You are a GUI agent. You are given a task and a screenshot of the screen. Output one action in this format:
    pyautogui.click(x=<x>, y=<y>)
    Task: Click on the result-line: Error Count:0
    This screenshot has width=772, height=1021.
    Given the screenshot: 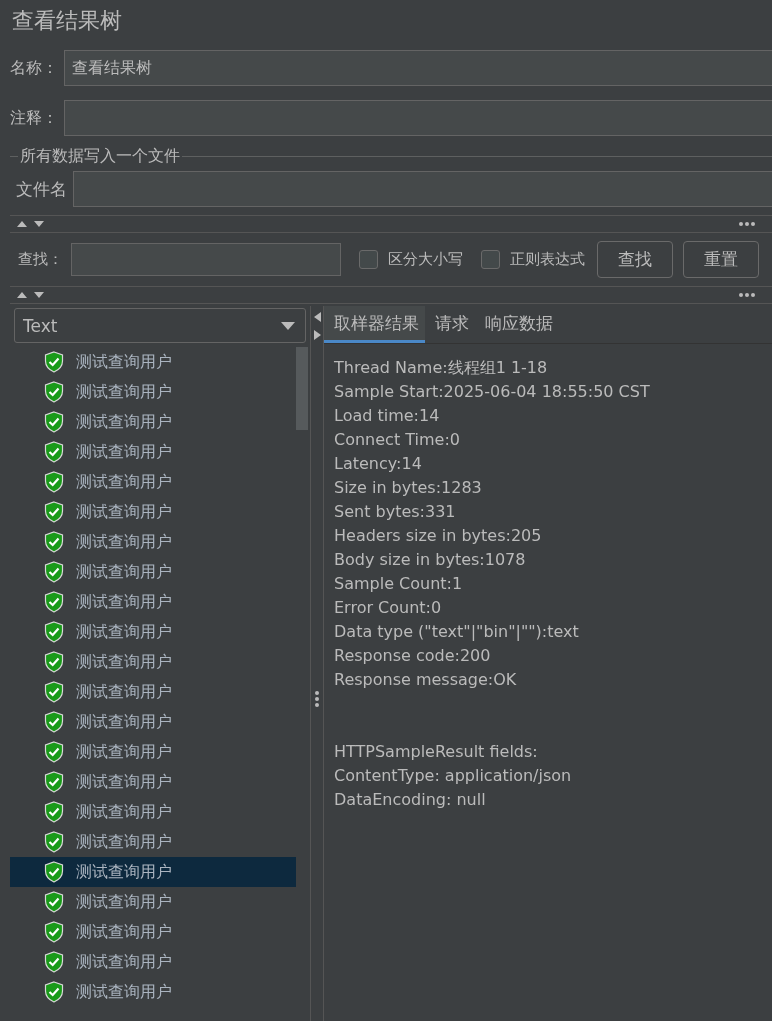 What is the action you would take?
    pyautogui.click(x=388, y=608)
    